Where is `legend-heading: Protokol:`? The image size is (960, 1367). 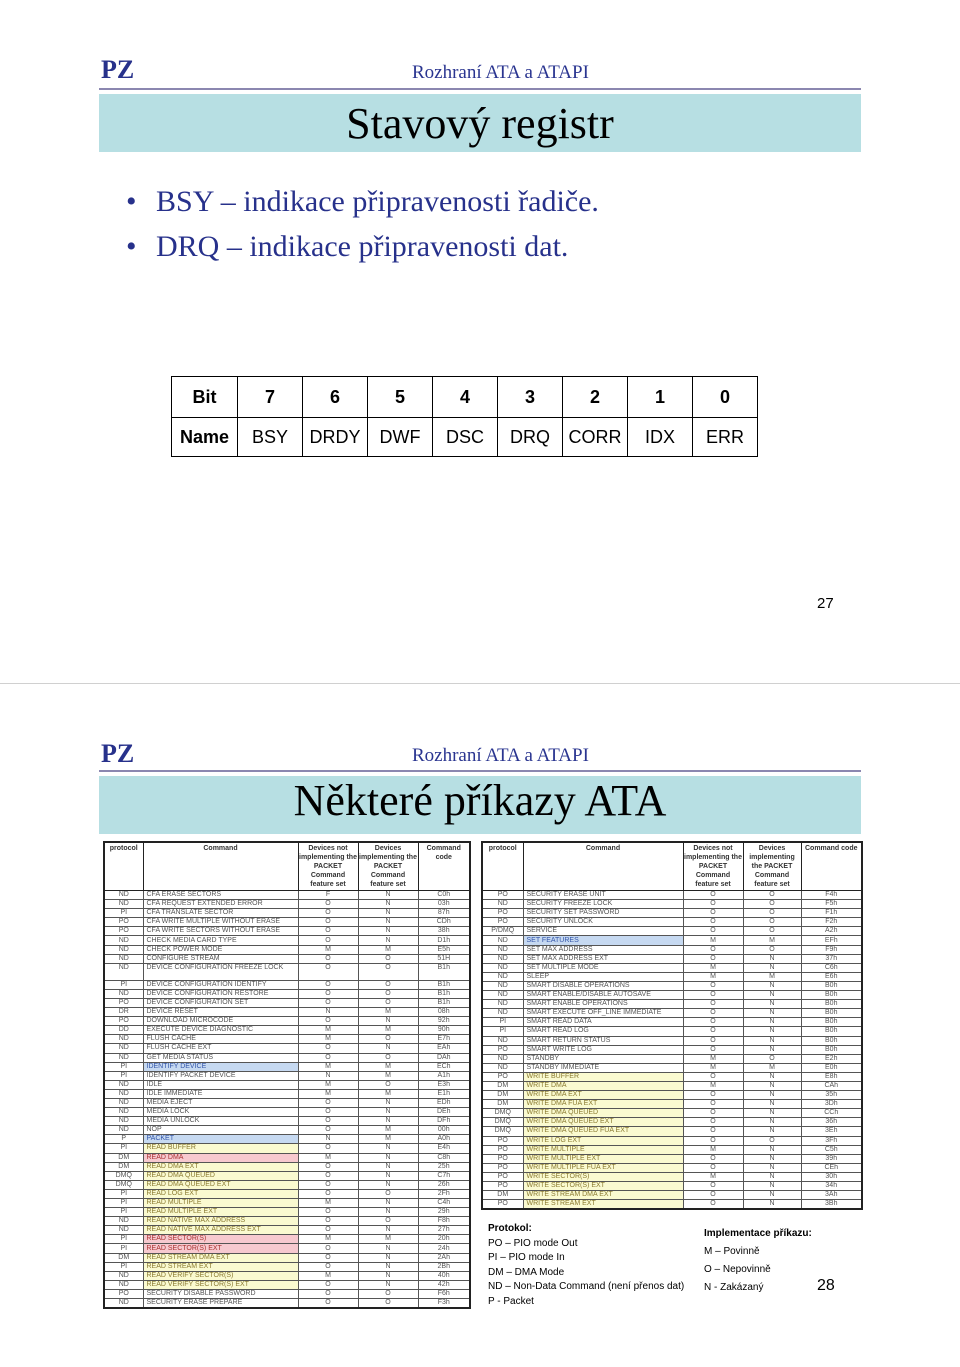 legend-heading: Protokol: is located at coordinates (510, 1228).